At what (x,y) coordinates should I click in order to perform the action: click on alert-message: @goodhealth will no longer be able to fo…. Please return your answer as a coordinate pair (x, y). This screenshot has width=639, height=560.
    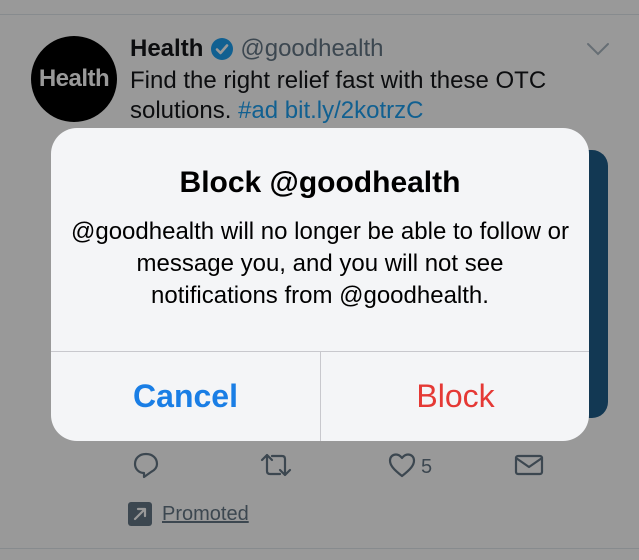
    Looking at the image, I should click on (320, 263).